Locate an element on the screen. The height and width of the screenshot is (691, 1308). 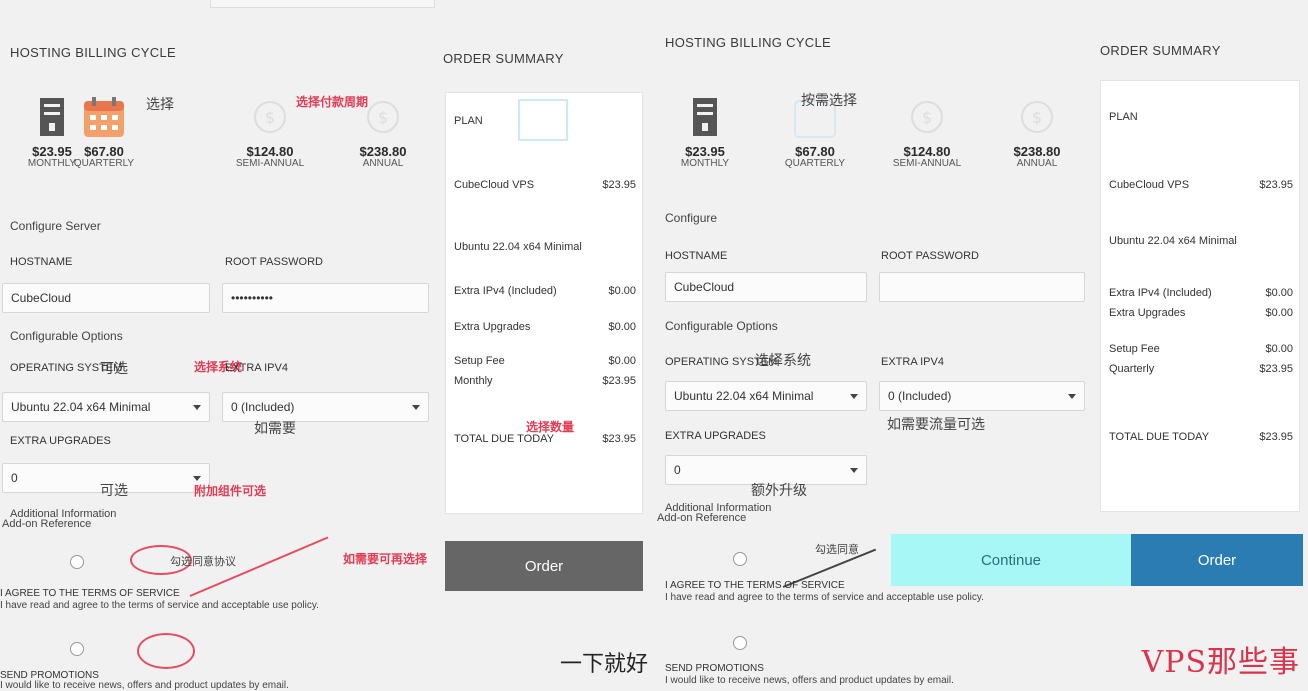
annotation-addon: 附加组件可选 is located at coordinates (230, 491).